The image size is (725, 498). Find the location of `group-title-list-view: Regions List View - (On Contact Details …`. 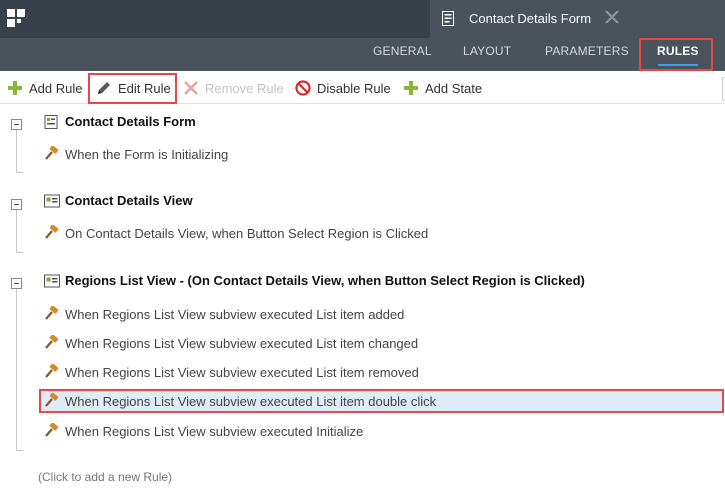

group-title-list-view: Regions List View - (On Contact Details … is located at coordinates (314, 280).